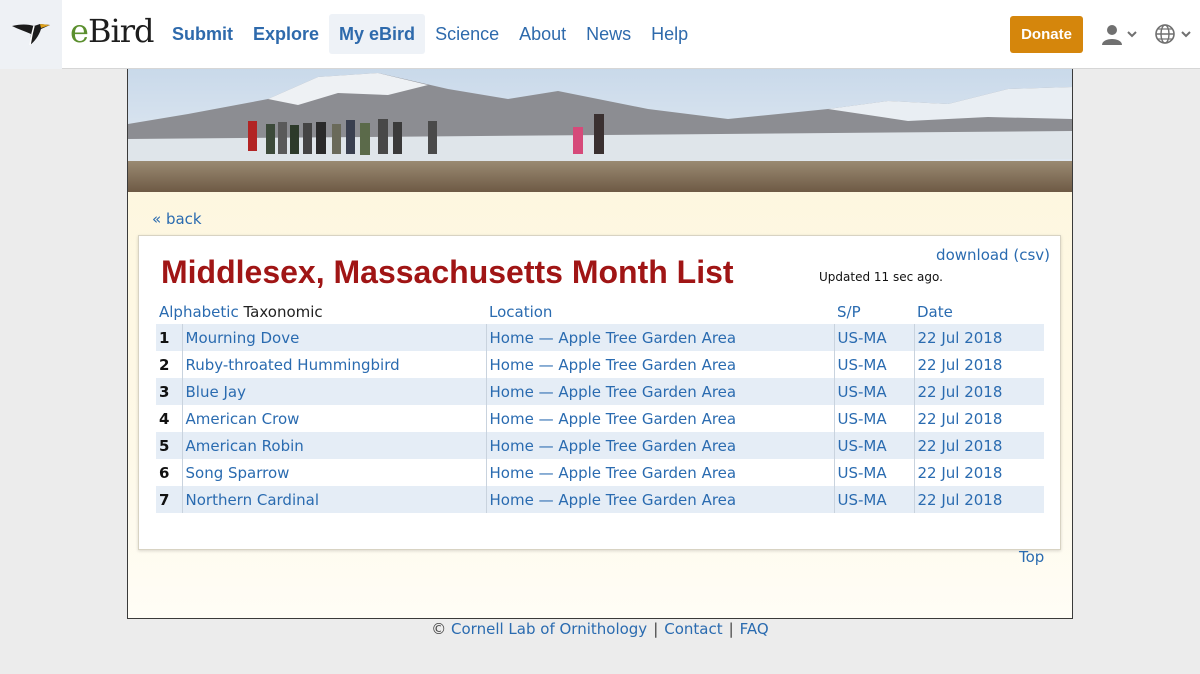 This screenshot has height=674, width=1200. I want to click on nav-my-ebird: My eBird, so click(377, 34).